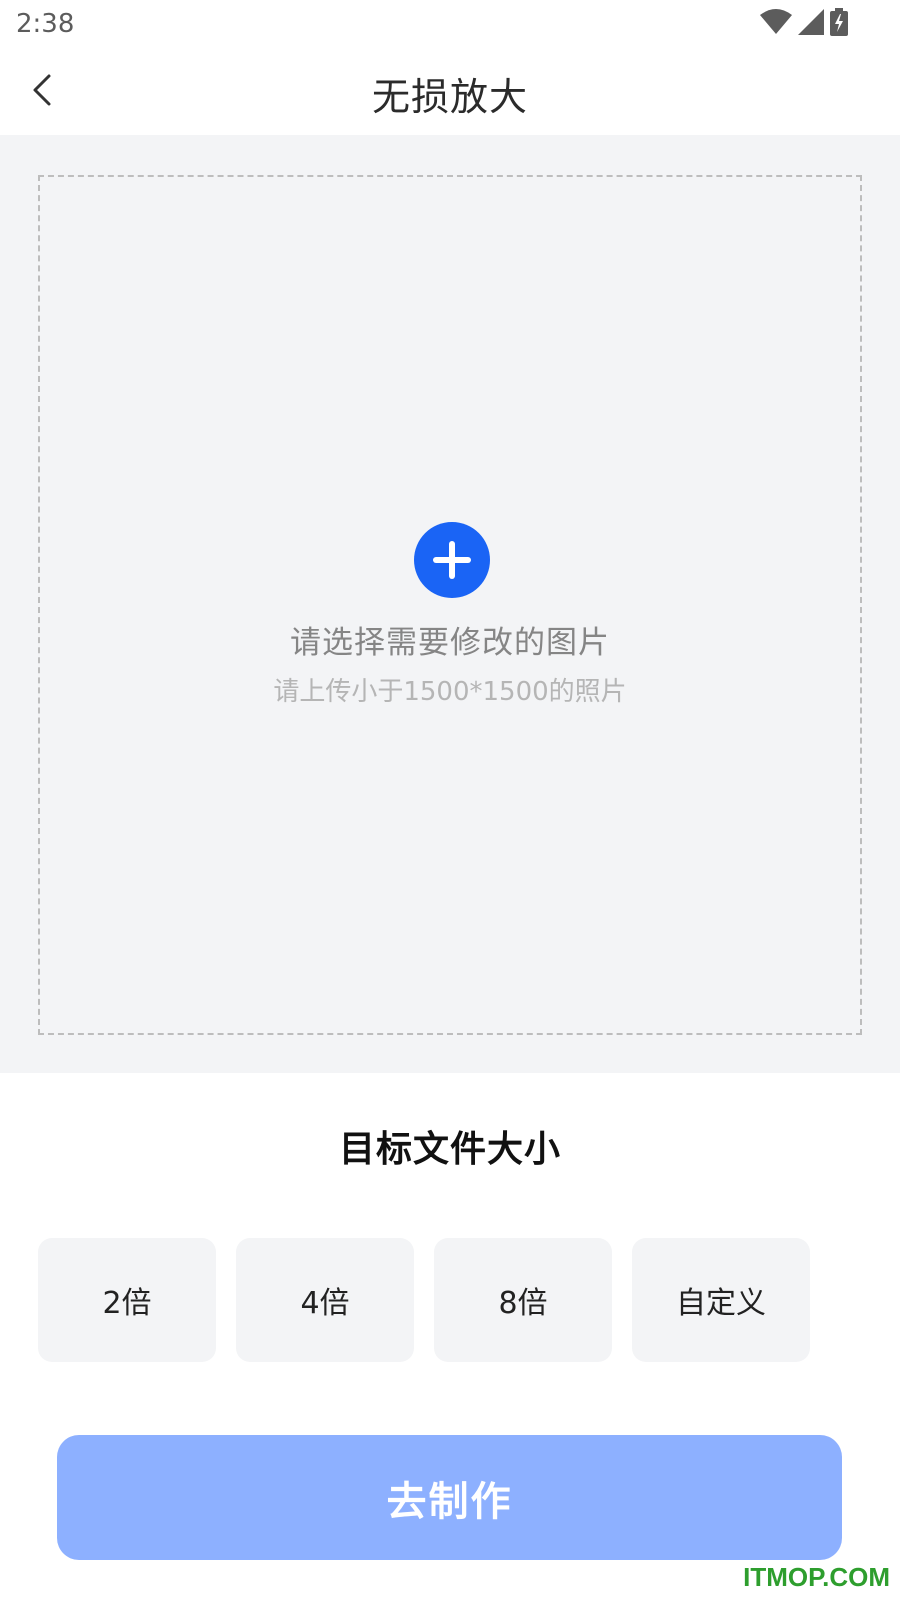 The height and width of the screenshot is (1600, 900). Describe the element at coordinates (776, 24) in the screenshot. I see `wifi-icon` at that location.